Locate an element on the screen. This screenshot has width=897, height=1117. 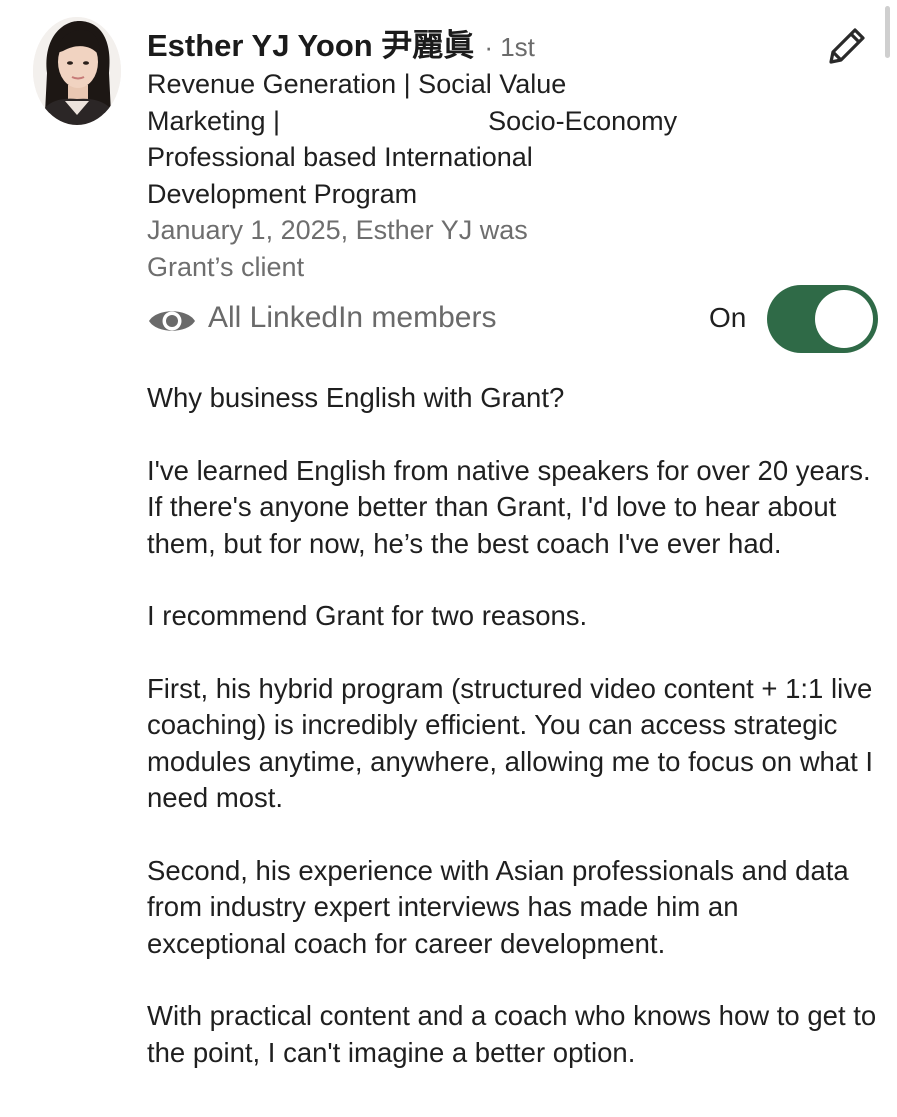
pencil-icon is located at coordinates (847, 46).